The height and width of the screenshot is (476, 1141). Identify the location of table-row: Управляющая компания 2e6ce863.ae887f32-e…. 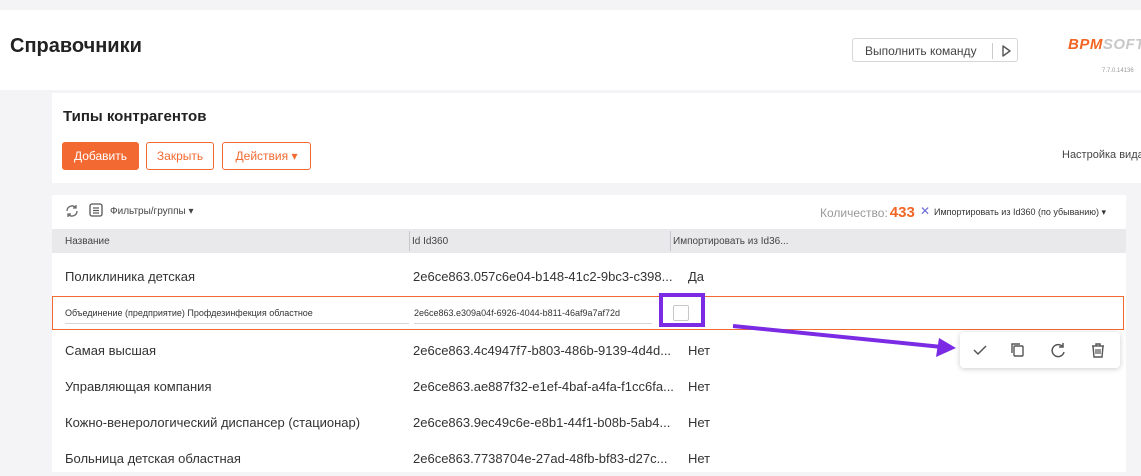
(589, 386).